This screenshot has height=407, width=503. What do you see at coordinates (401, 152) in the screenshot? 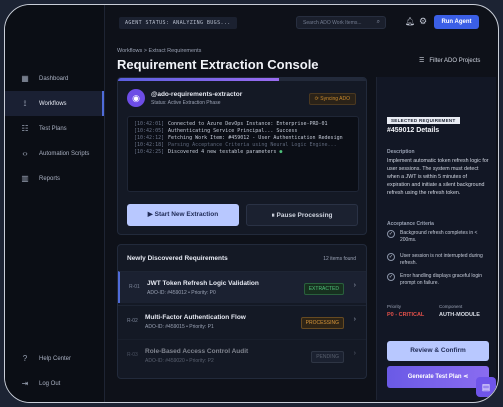
I see `description-label: Description` at bounding box center [401, 152].